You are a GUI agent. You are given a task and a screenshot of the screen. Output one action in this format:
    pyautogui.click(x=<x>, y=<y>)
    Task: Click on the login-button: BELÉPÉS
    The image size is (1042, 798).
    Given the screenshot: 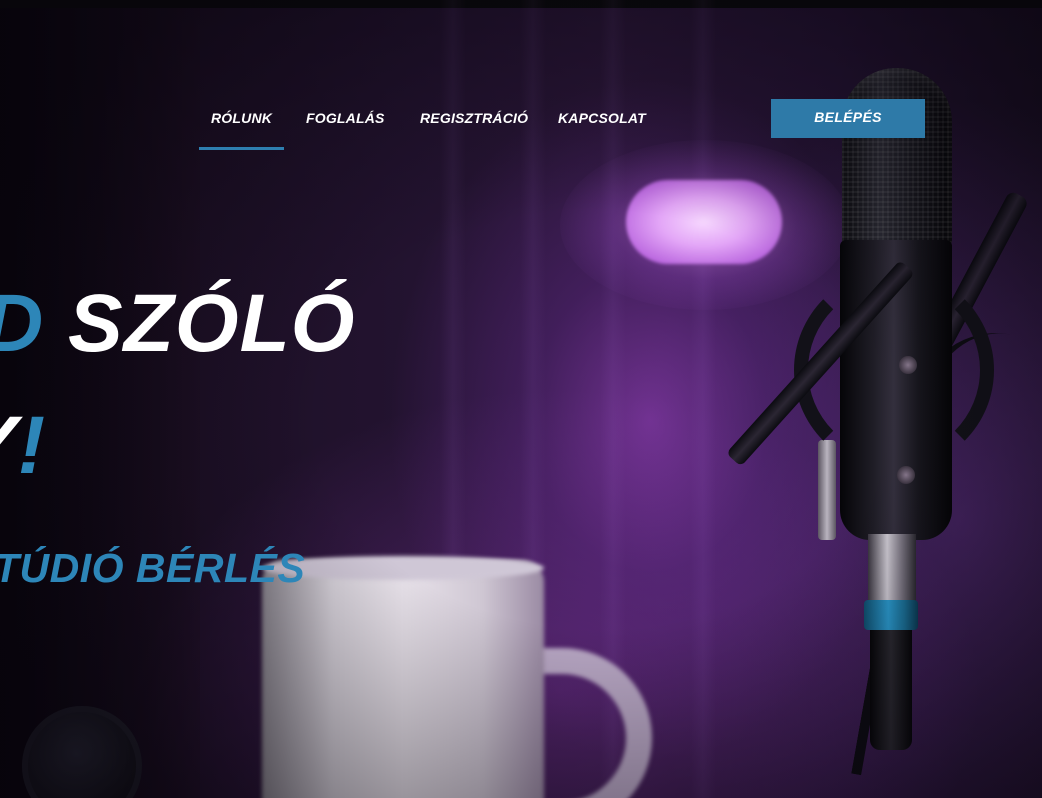 What is the action you would take?
    pyautogui.click(x=848, y=118)
    